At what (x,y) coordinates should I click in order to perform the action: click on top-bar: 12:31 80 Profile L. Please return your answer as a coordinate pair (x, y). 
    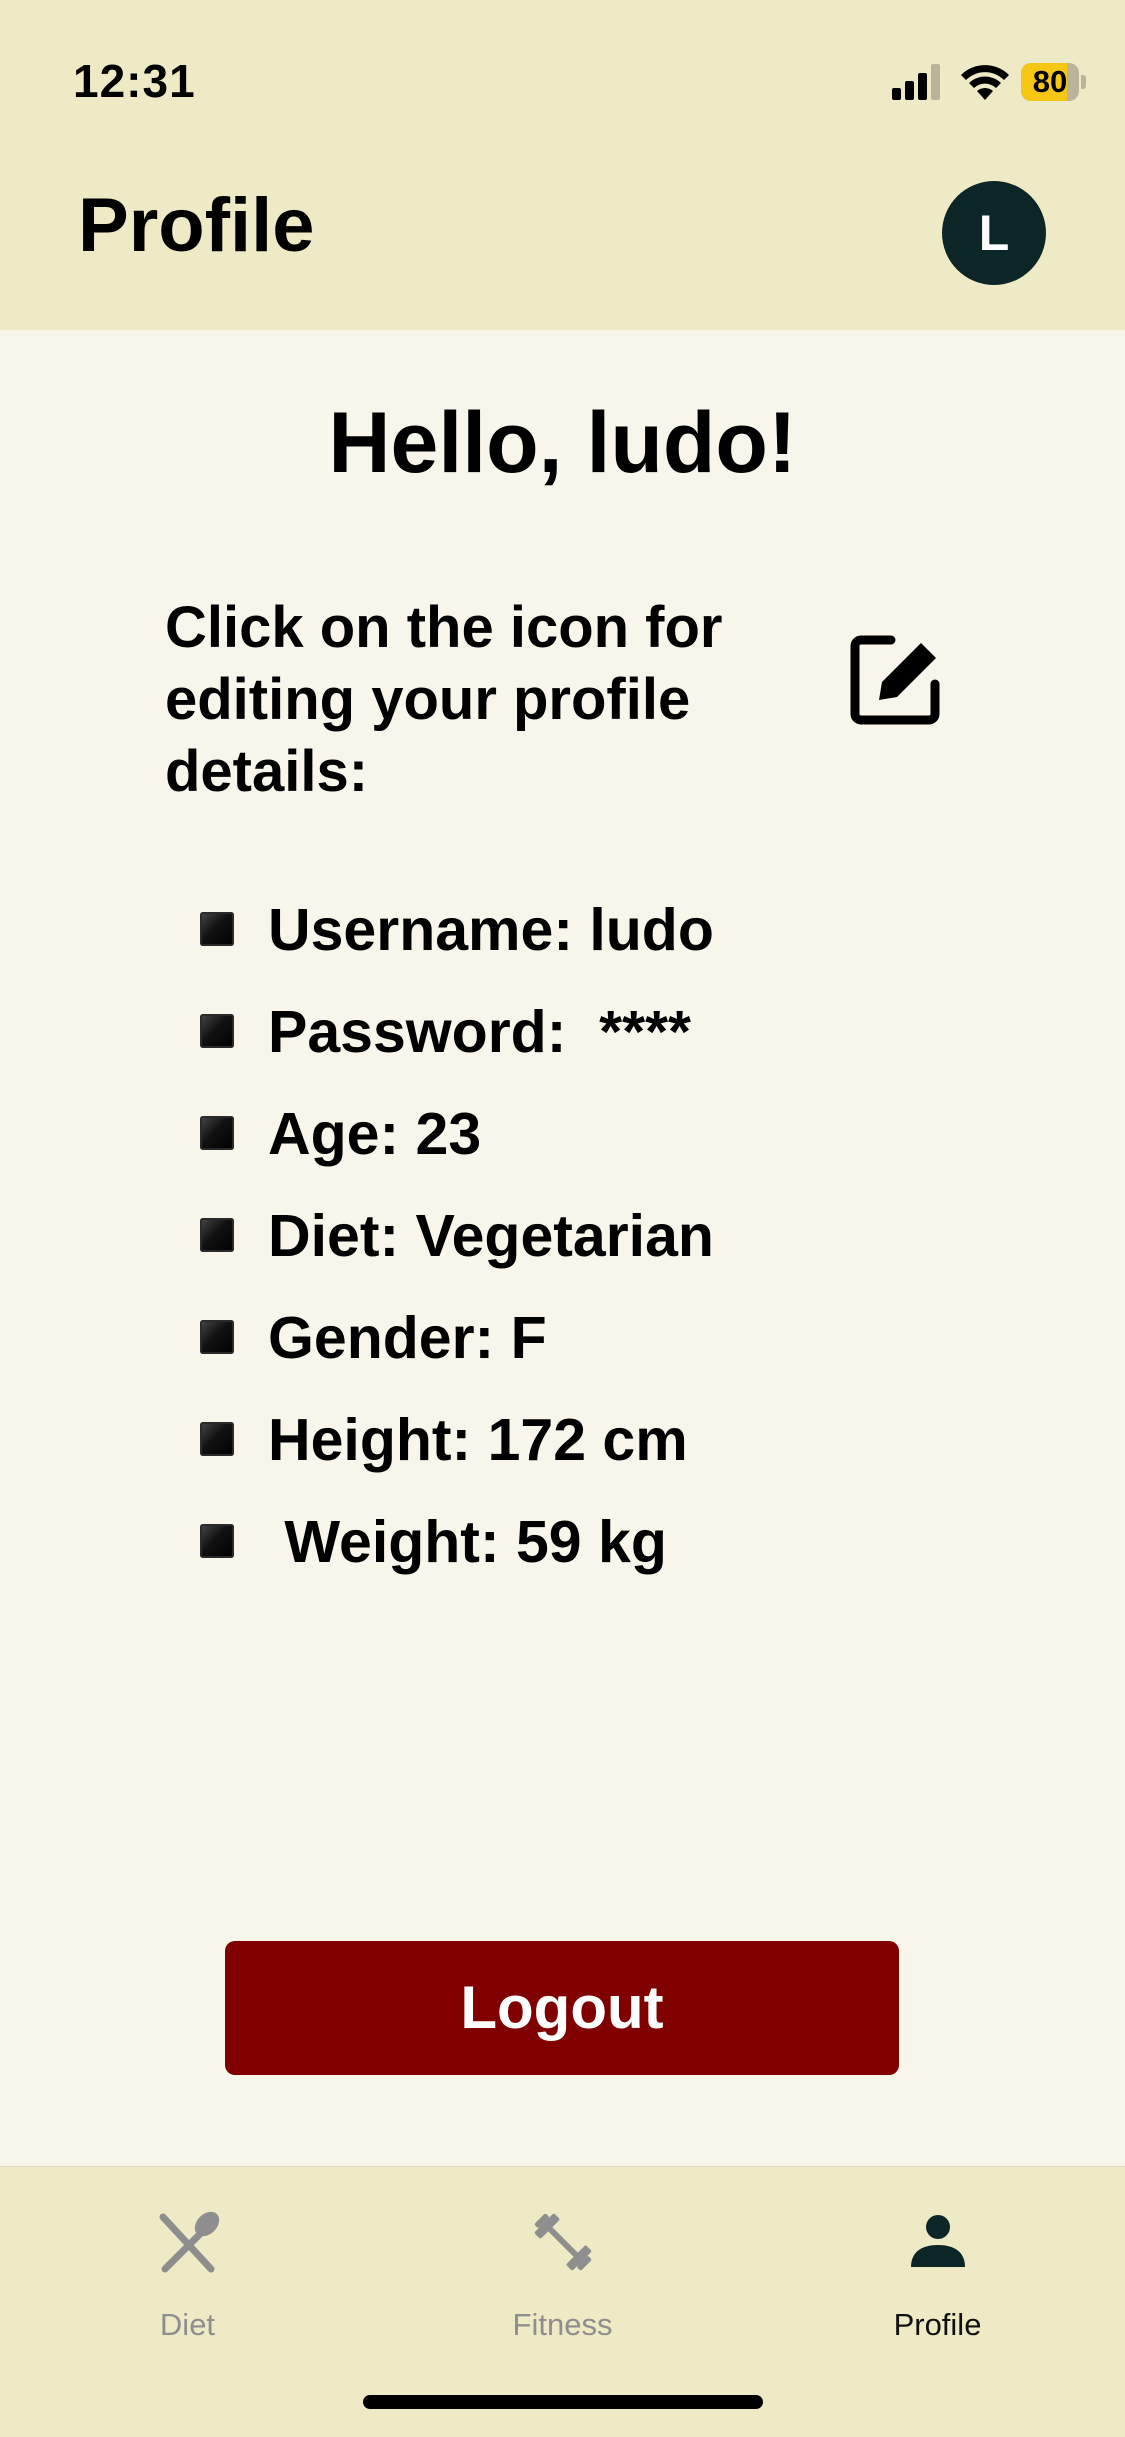
    Looking at the image, I should click on (562, 165).